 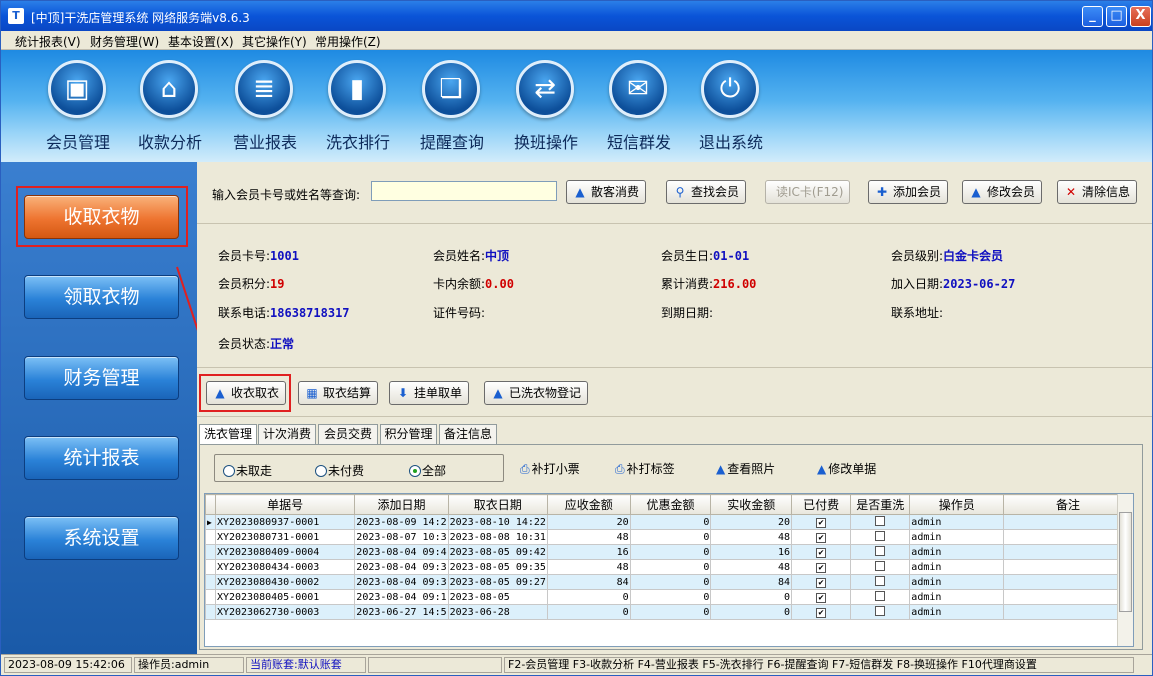 I want to click on column-header: 操作员, so click(x=957, y=504).